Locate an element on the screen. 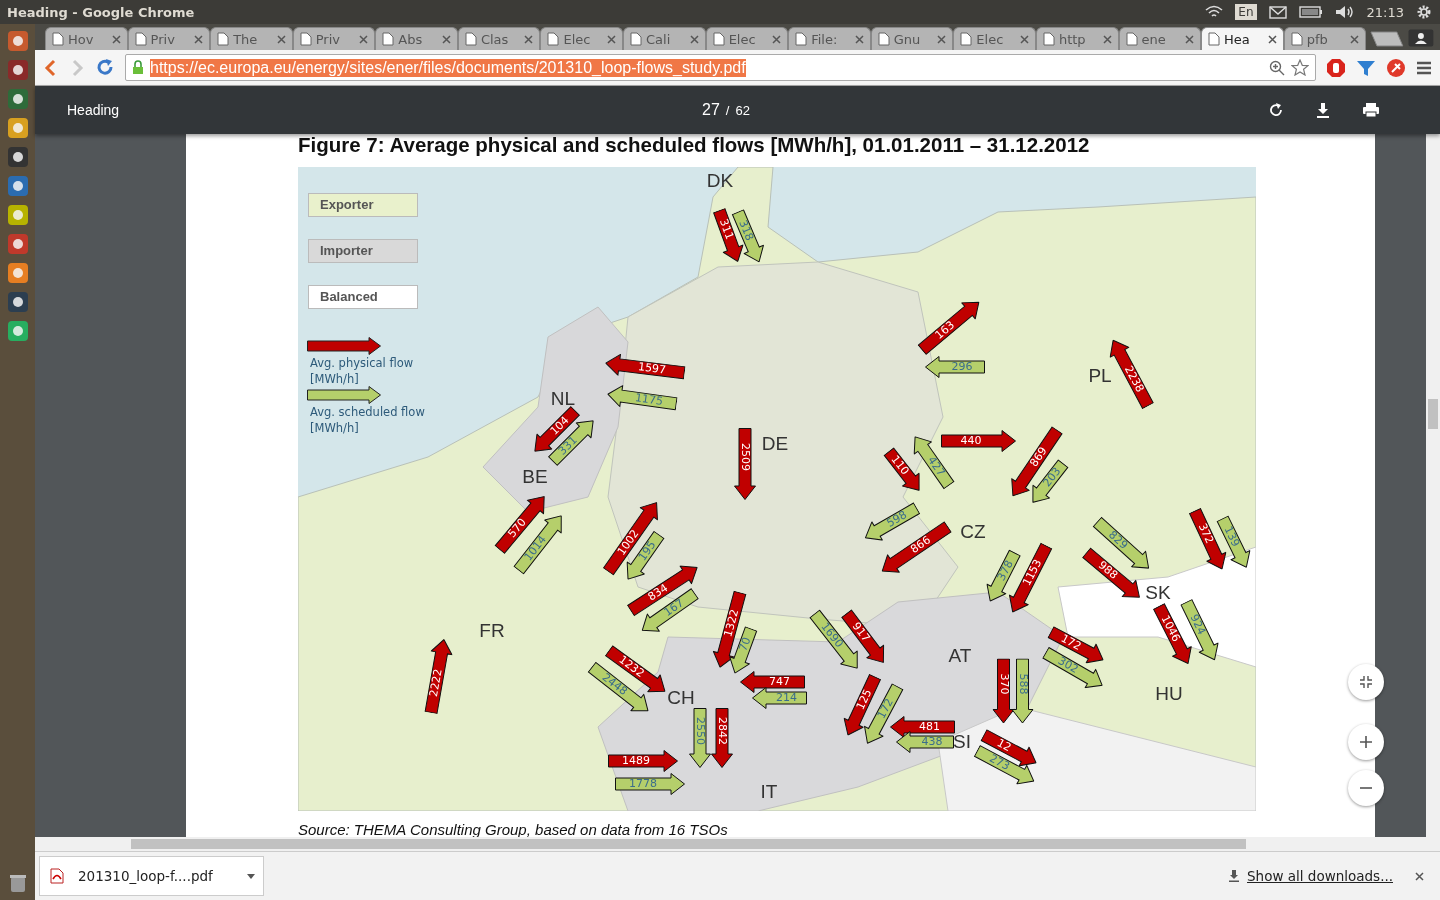 This screenshot has width=1440, height=900. collapse-icon is located at coordinates (1366, 682).